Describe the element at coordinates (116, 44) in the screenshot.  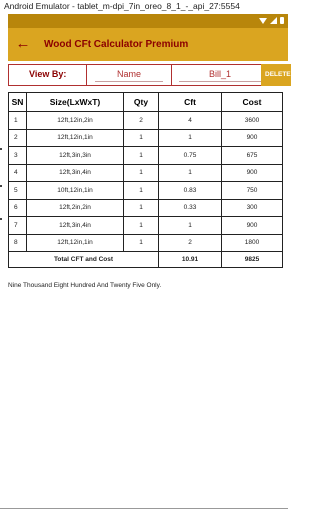
I see `app-title: Wood CFt Calculator Premium` at that location.